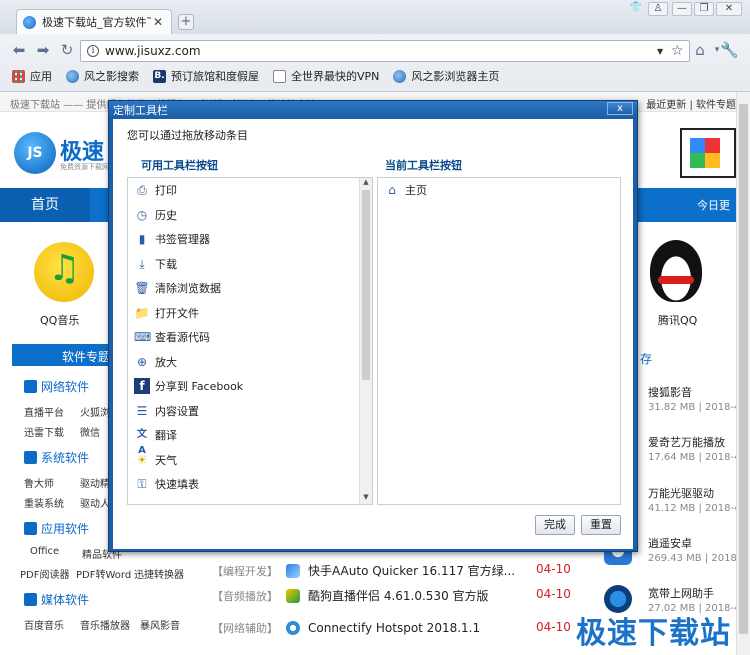 This screenshot has width=750, height=655. I want to click on ad-banner, so click(708, 153).